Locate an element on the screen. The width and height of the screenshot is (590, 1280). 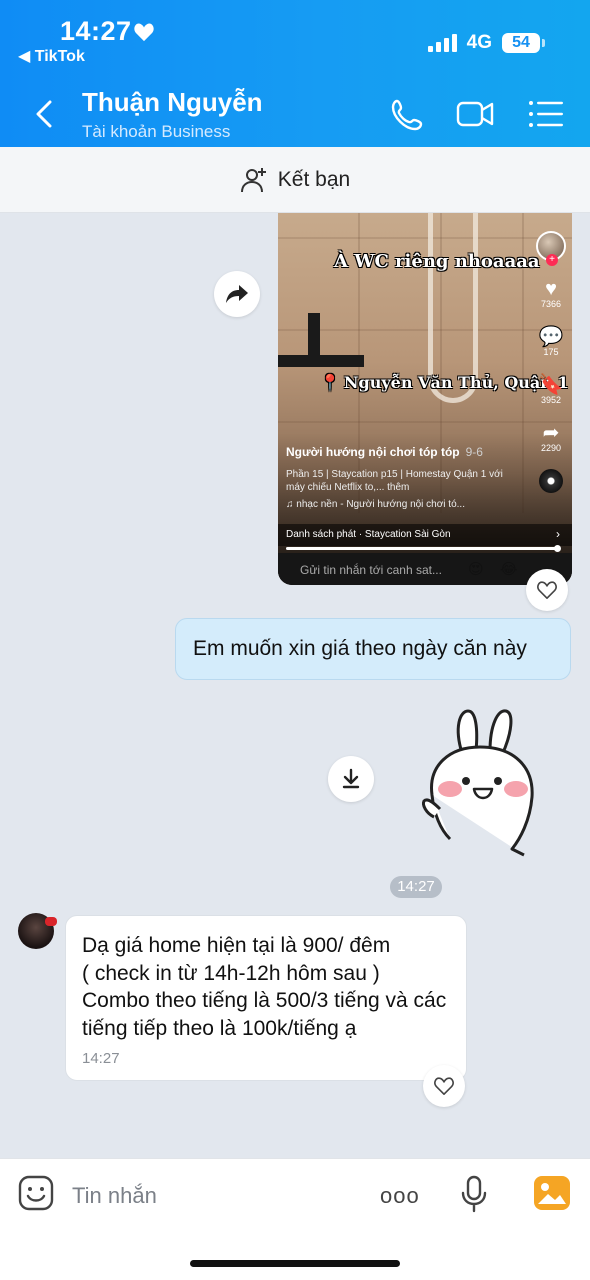
comment-icon: 💬 is located at coordinates (551, 337).